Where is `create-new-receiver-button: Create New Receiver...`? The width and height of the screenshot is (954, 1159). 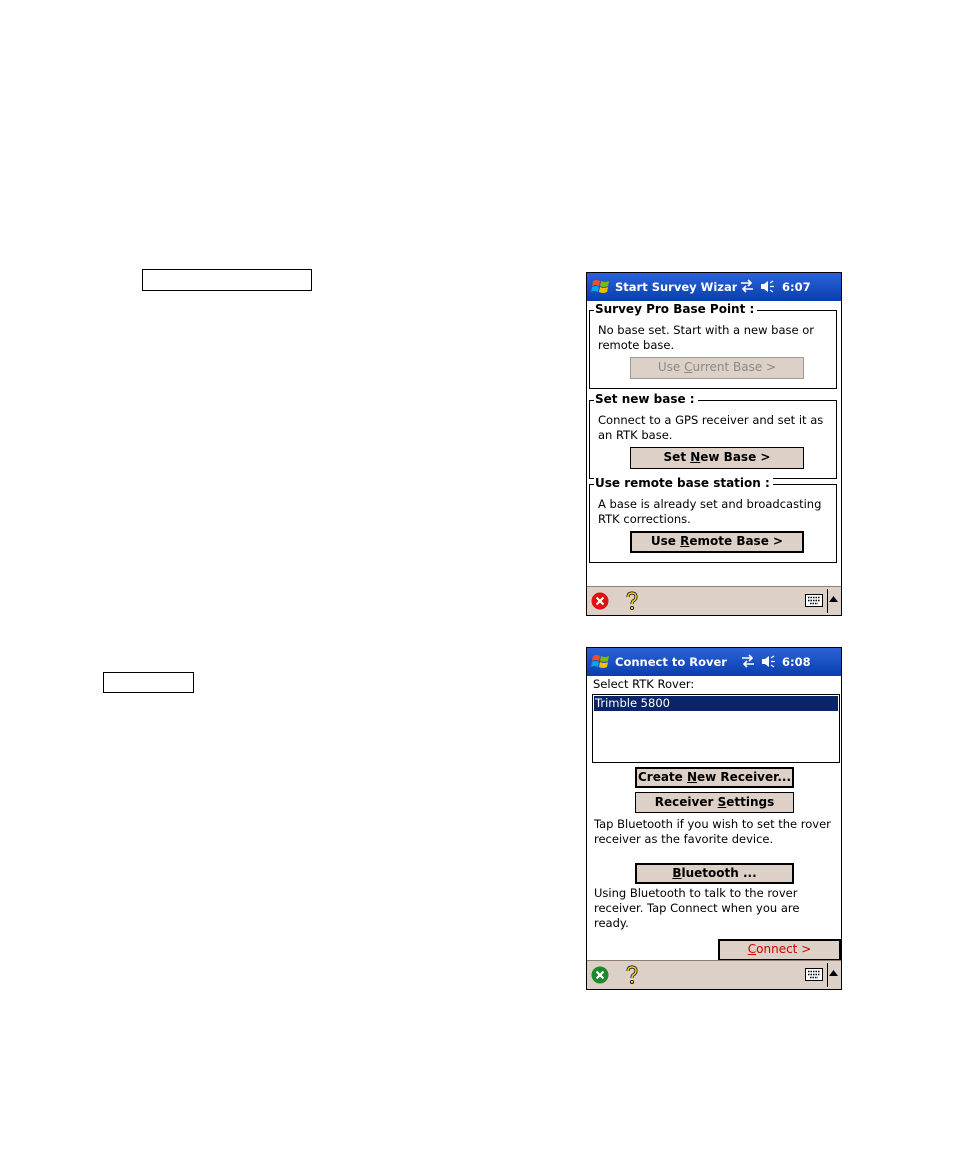 create-new-receiver-button: Create New Receiver... is located at coordinates (714, 777).